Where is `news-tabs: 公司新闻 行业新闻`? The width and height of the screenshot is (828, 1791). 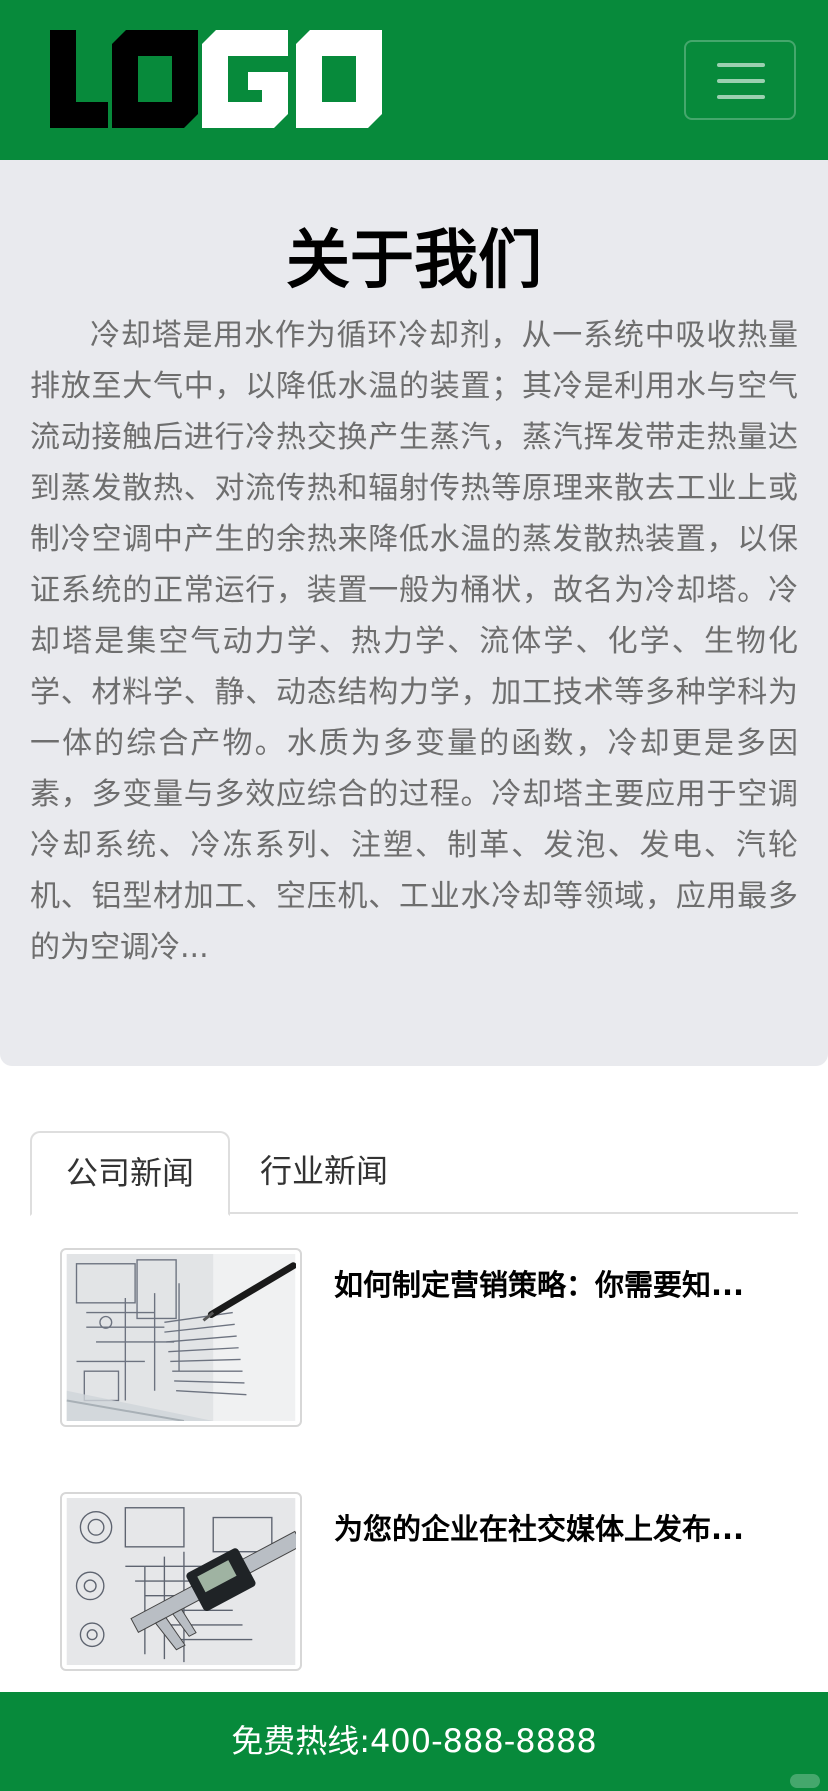
news-tabs: 公司新闻 行业新闻 is located at coordinates (414, 1173).